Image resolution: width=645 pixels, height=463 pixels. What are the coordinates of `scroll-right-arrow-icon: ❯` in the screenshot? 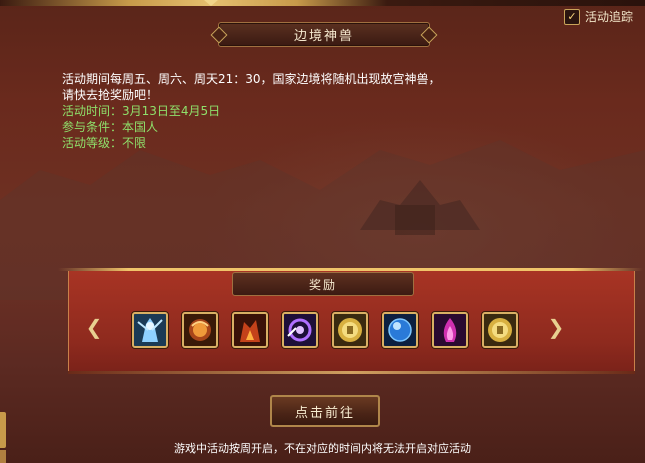 It's located at (556, 327).